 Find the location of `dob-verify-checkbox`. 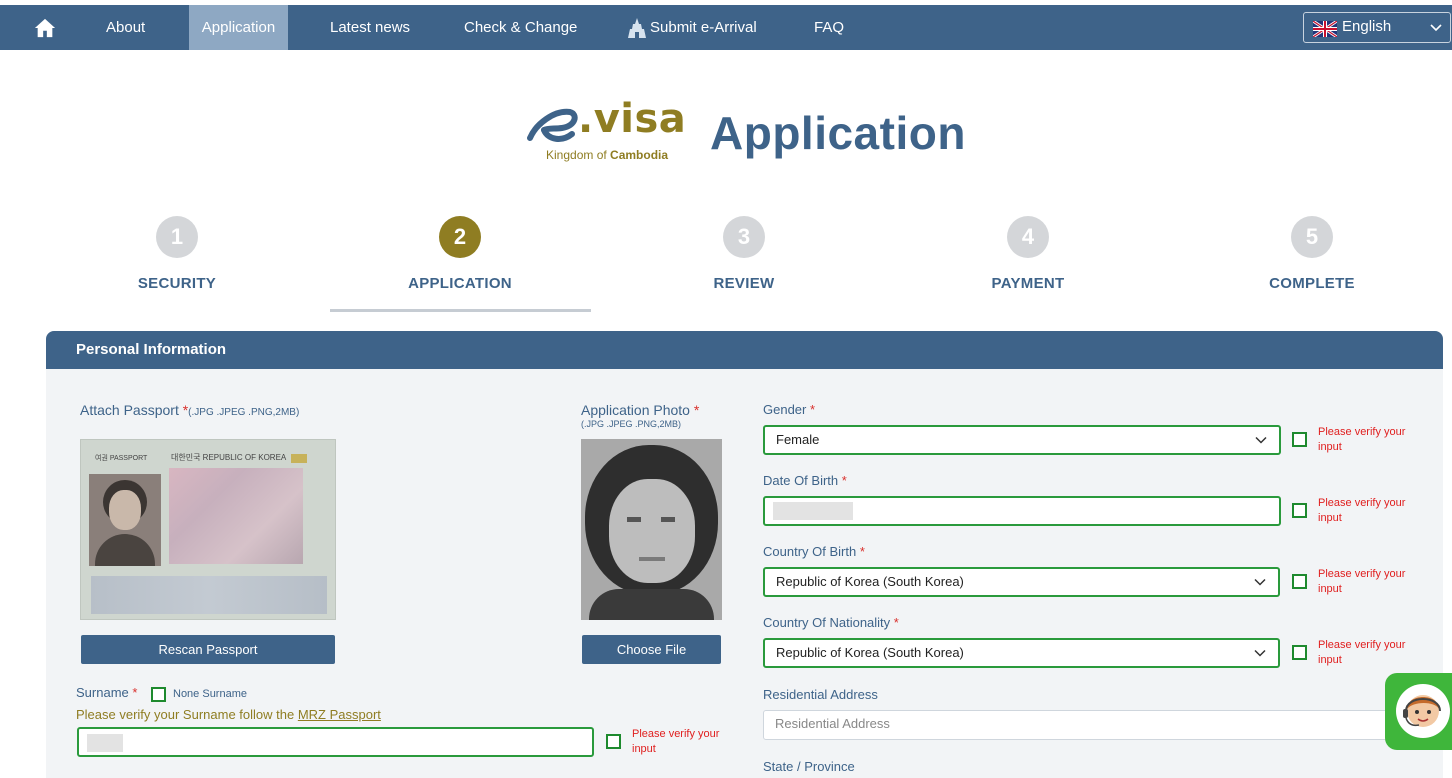

dob-verify-checkbox is located at coordinates (1299, 510).